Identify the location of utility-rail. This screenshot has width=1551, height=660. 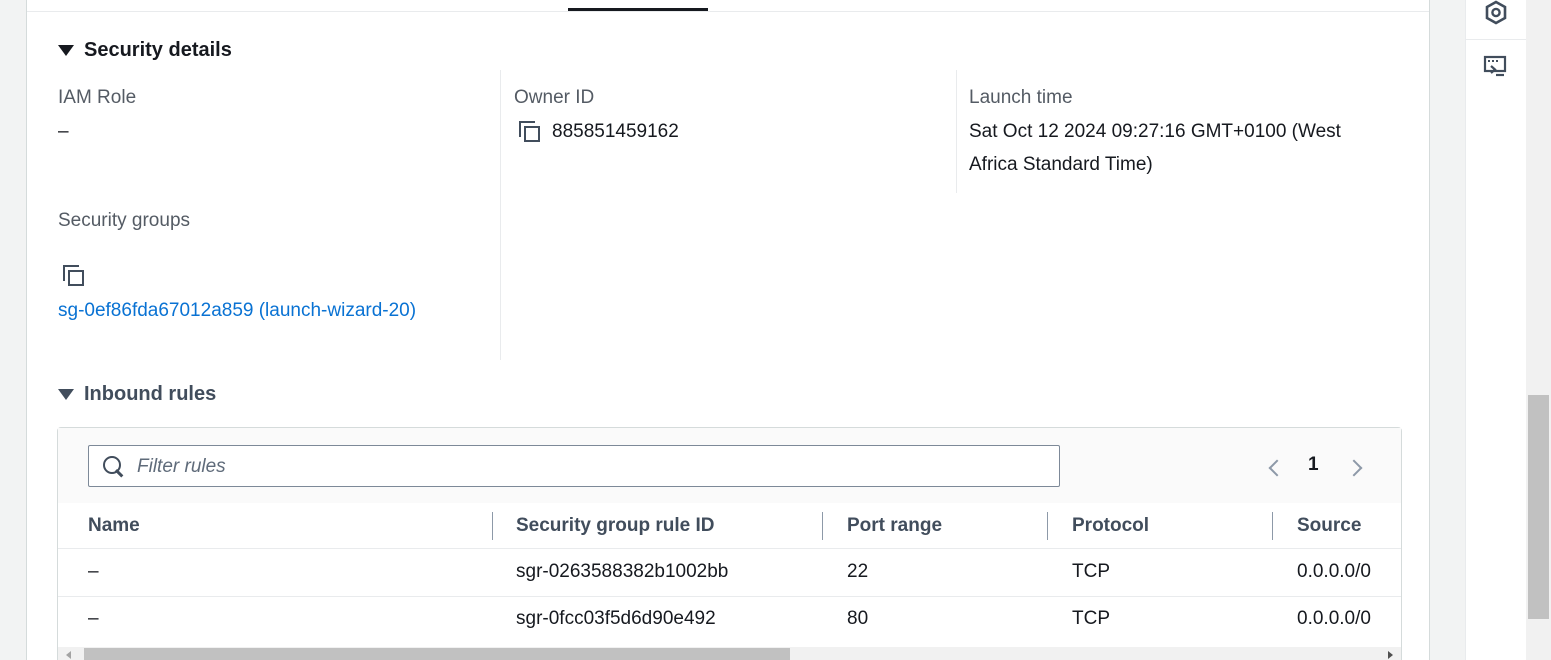
(1496, 330).